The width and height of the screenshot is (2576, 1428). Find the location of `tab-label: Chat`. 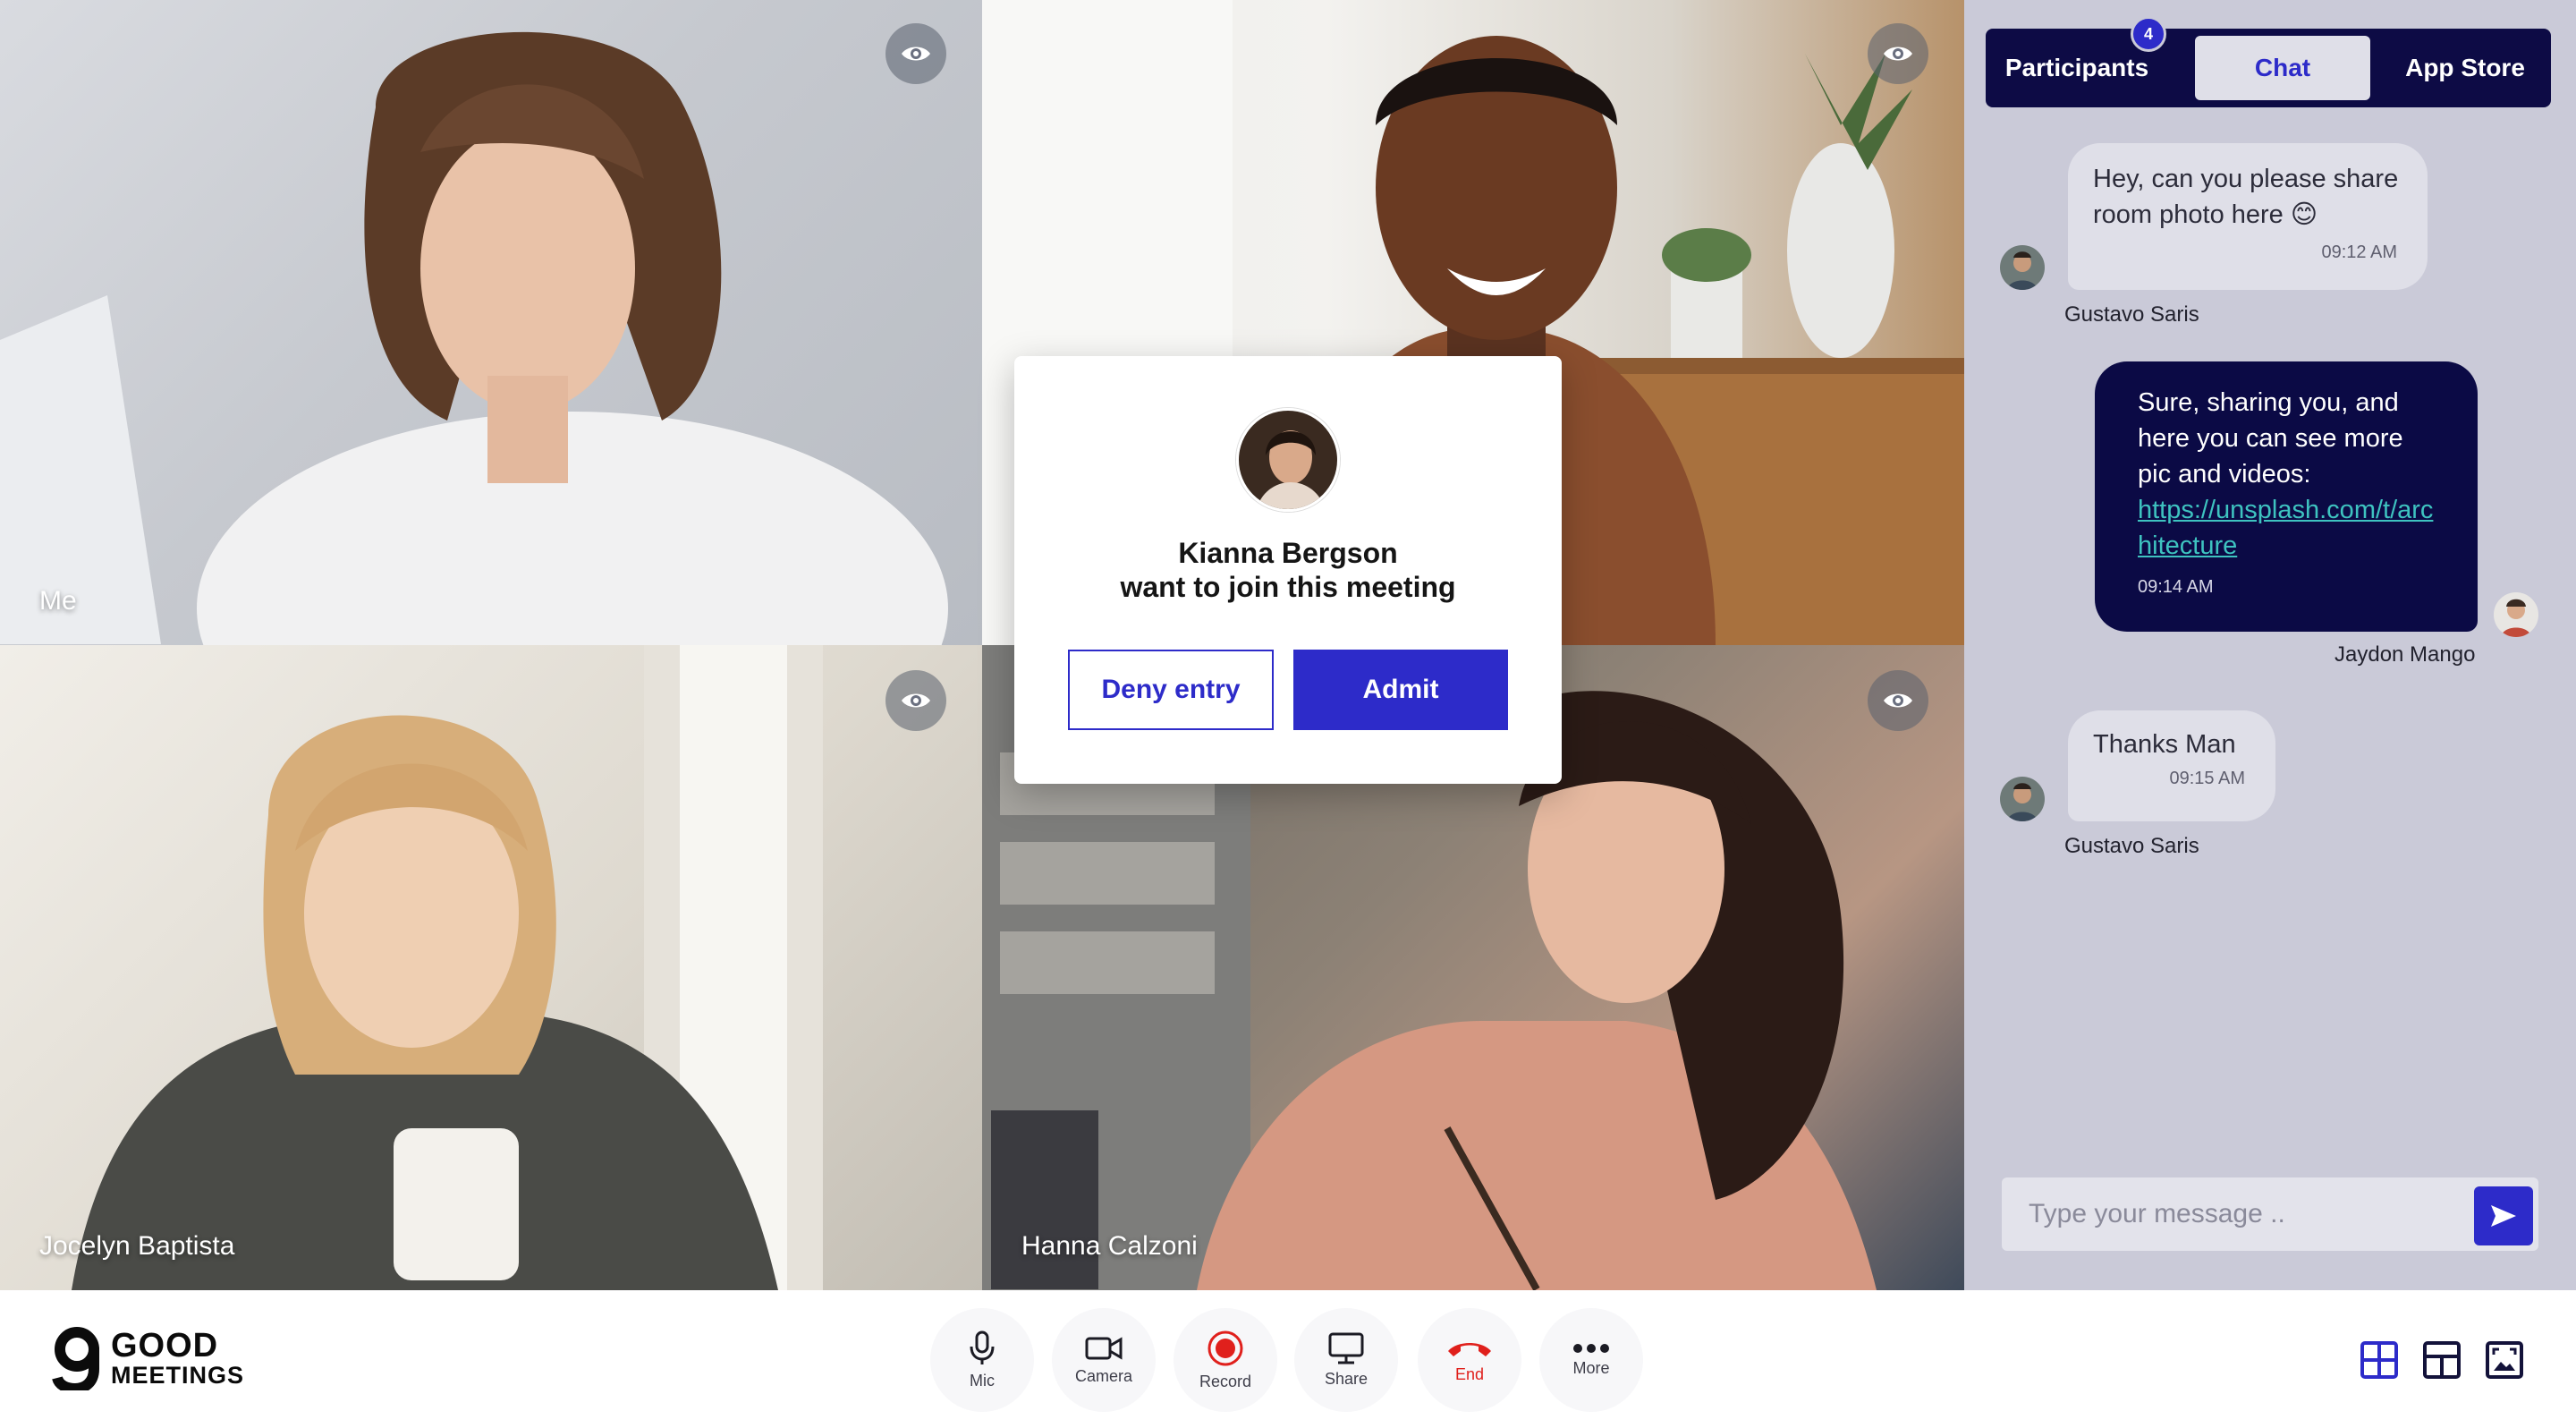

tab-label: Chat is located at coordinates (2282, 67).